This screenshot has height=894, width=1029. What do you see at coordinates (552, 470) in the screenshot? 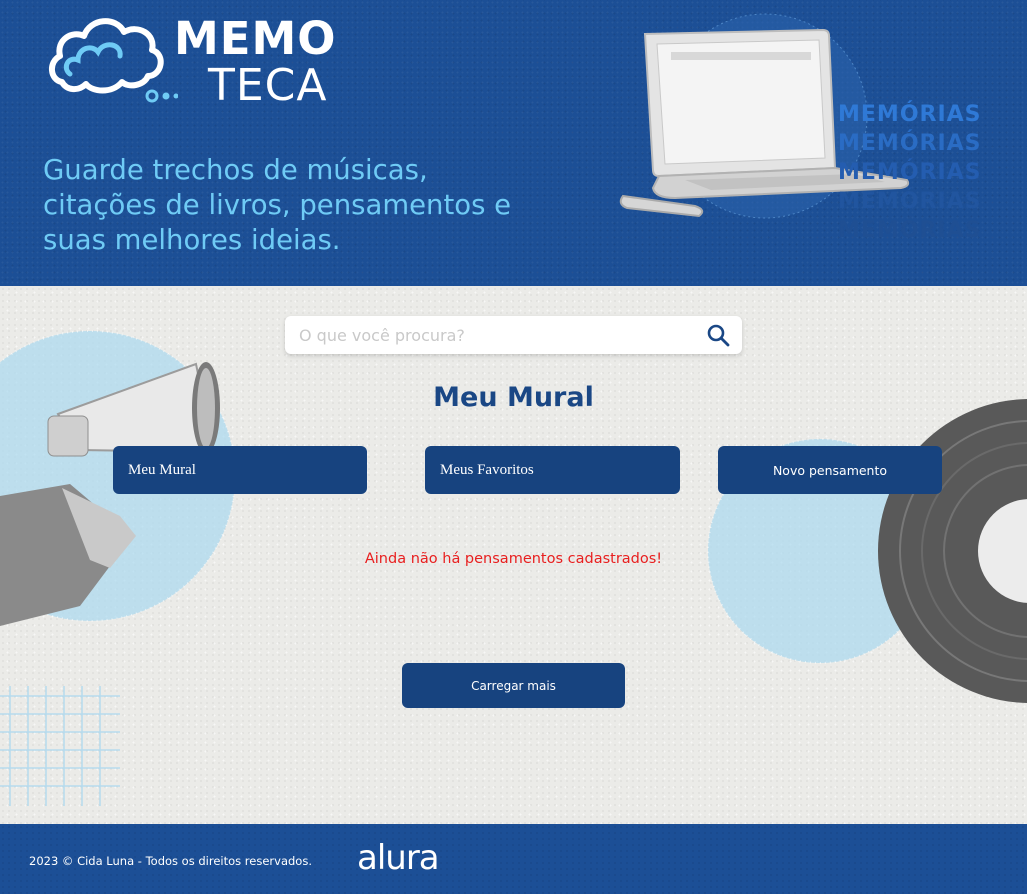
I see `meus-favoritos-button: Meus Favoritos` at bounding box center [552, 470].